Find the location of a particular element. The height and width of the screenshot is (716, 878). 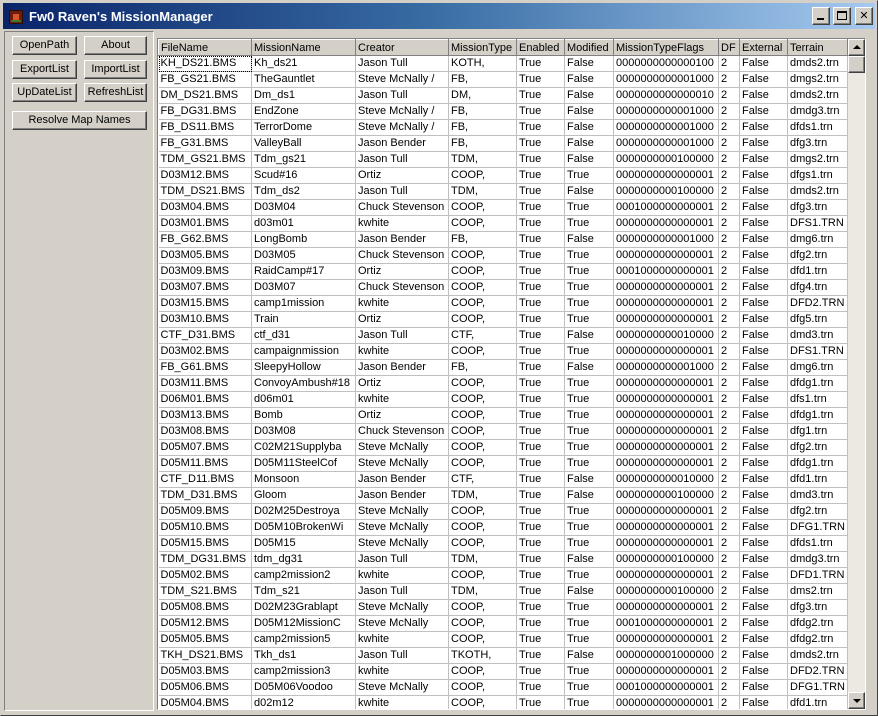

table-cell: DFG1.TRN is located at coordinates (817, 687).